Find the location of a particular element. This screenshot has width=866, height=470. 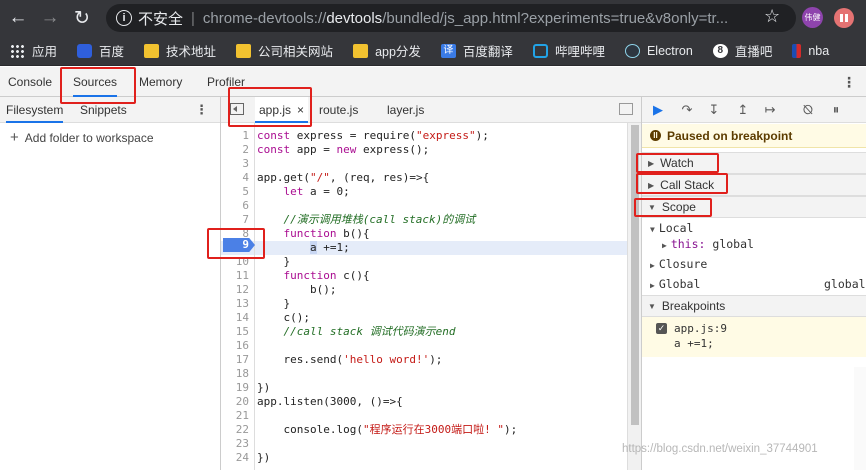

line-number: 17 is located at coordinates (235, 360).